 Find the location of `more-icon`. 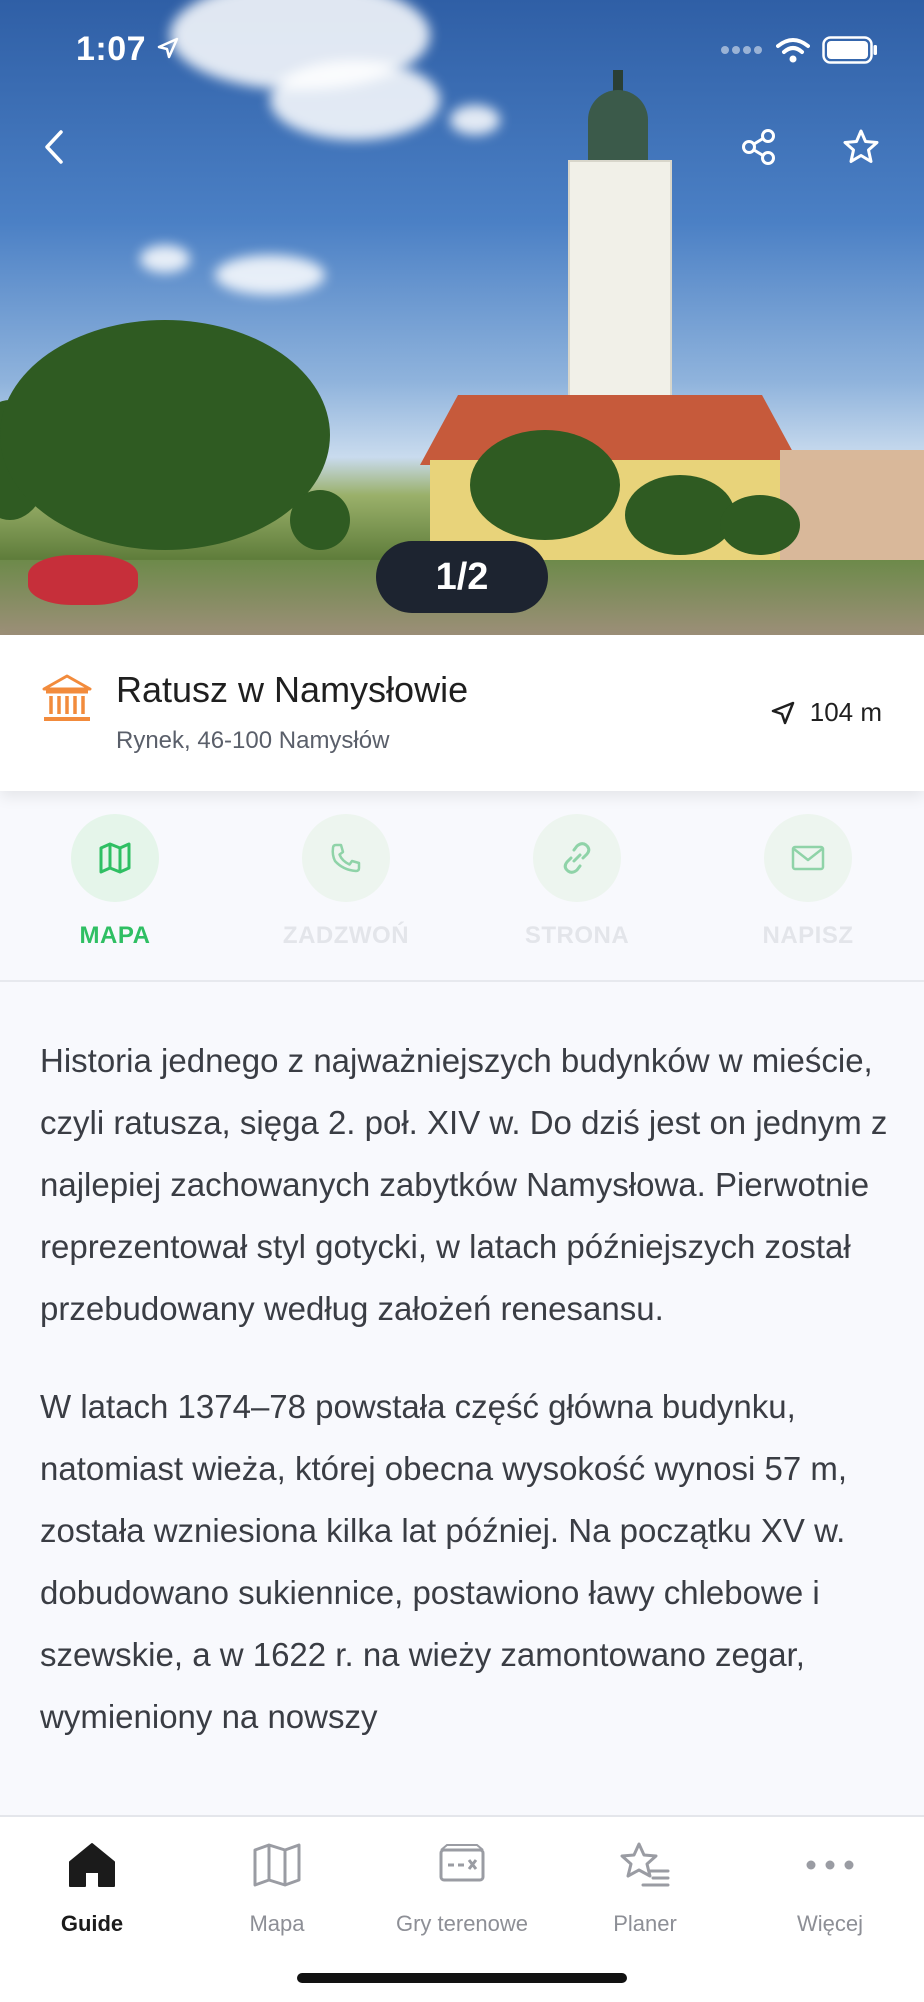

more-icon is located at coordinates (830, 1865).